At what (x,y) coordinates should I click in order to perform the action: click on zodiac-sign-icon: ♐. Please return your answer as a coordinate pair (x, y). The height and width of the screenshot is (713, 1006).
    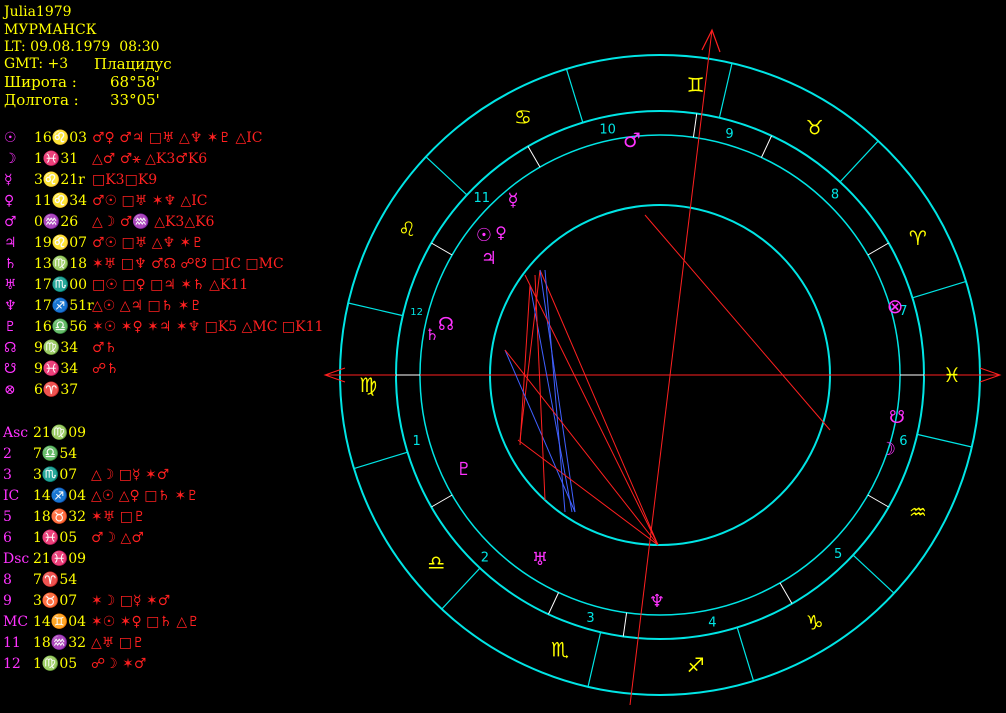
    Looking at the image, I should click on (696, 665).